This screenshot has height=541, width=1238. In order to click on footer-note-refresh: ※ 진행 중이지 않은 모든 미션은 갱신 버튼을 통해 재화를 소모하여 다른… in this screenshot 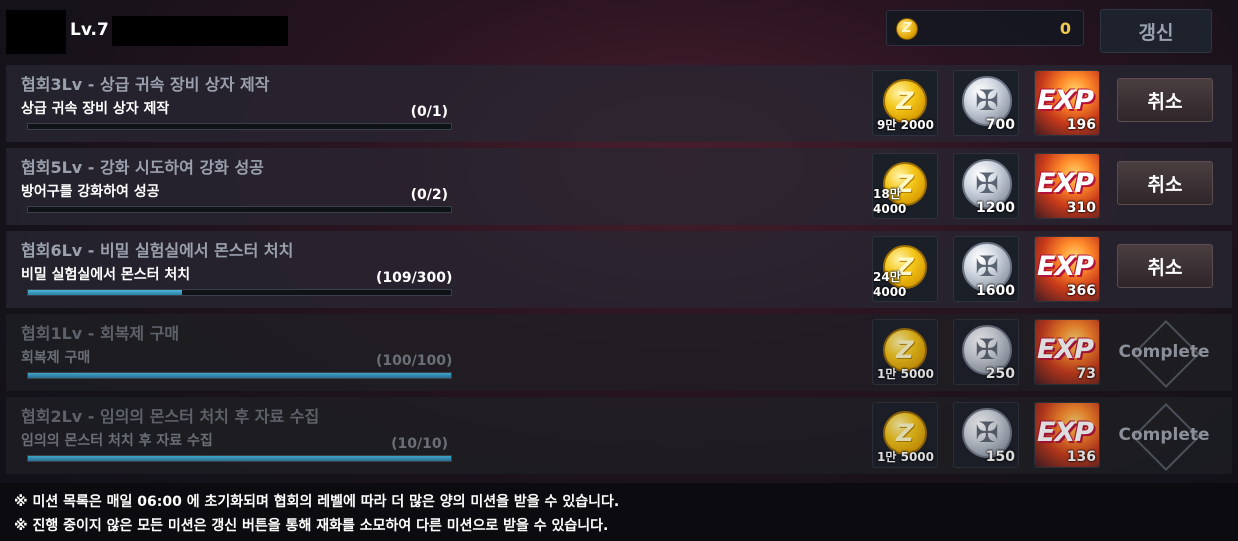, I will do `click(311, 526)`.